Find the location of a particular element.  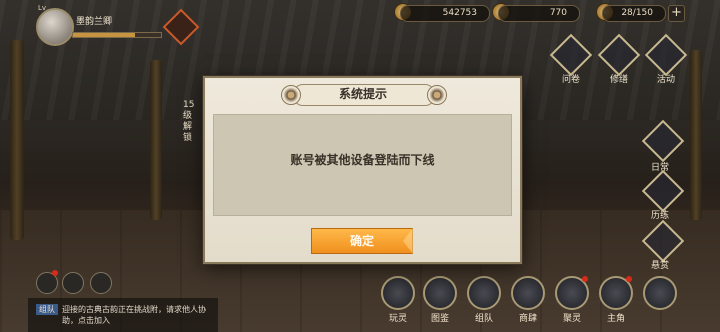

dialog-title: 系统提示 is located at coordinates (362, 94).